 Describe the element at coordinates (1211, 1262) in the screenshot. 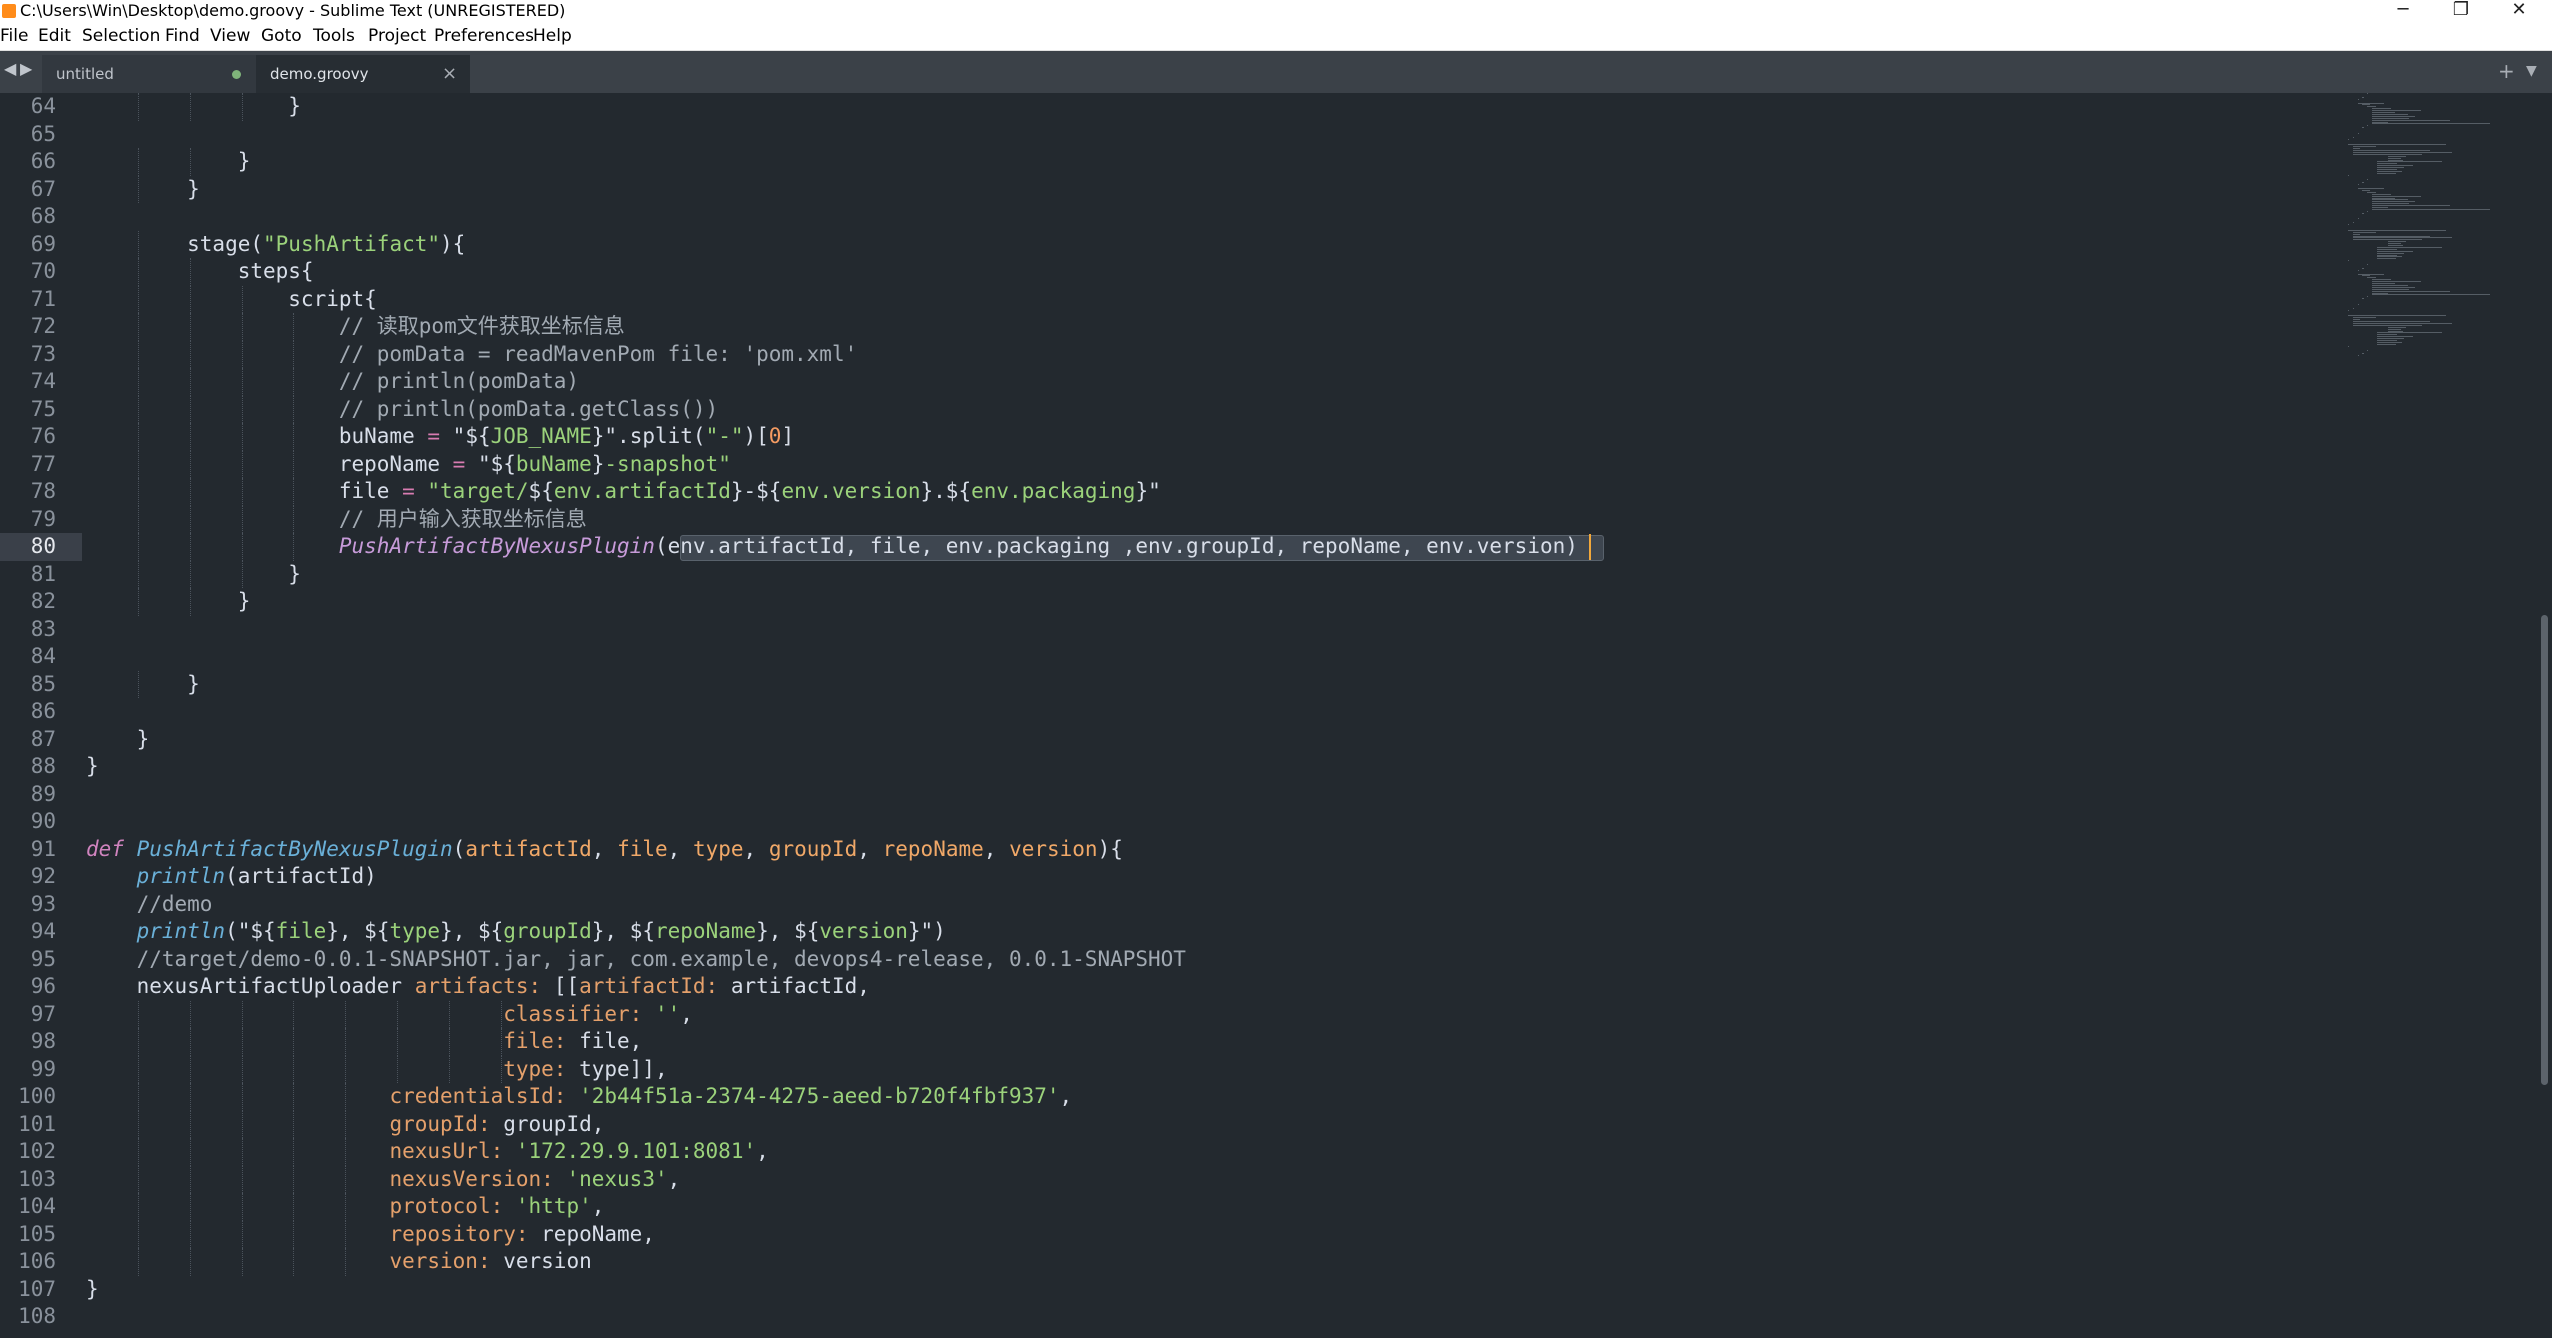

I see `code-line: version` at that location.